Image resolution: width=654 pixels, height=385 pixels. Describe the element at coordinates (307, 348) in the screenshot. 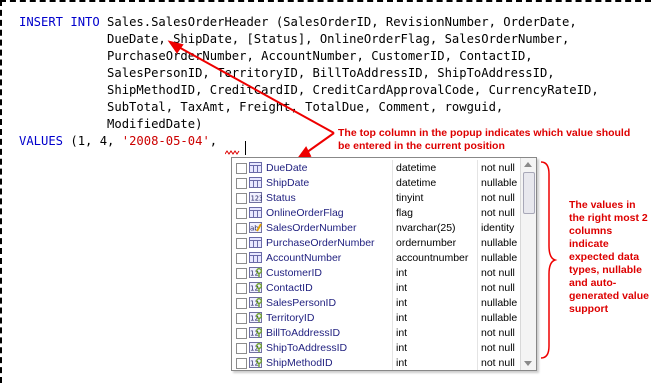

I see `column-name: ShipToAddressID` at that location.